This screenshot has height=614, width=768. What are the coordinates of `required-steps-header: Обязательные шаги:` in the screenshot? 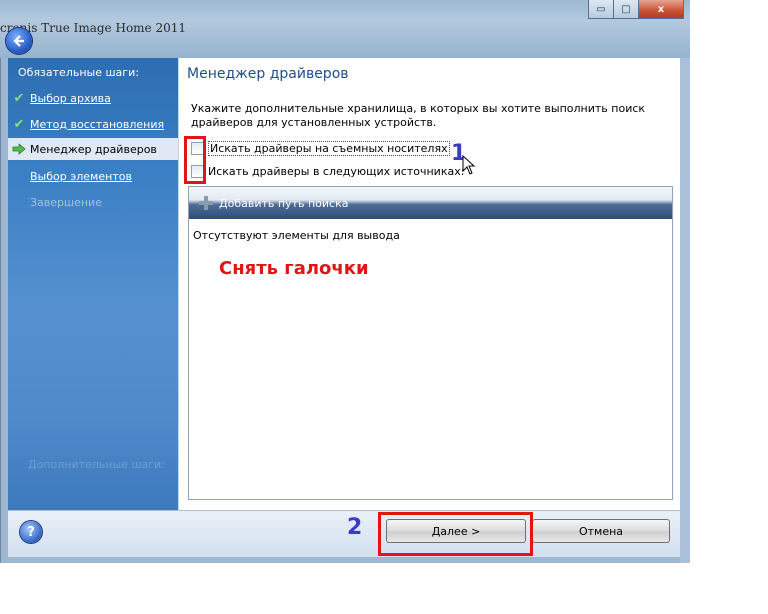 It's located at (78, 72).